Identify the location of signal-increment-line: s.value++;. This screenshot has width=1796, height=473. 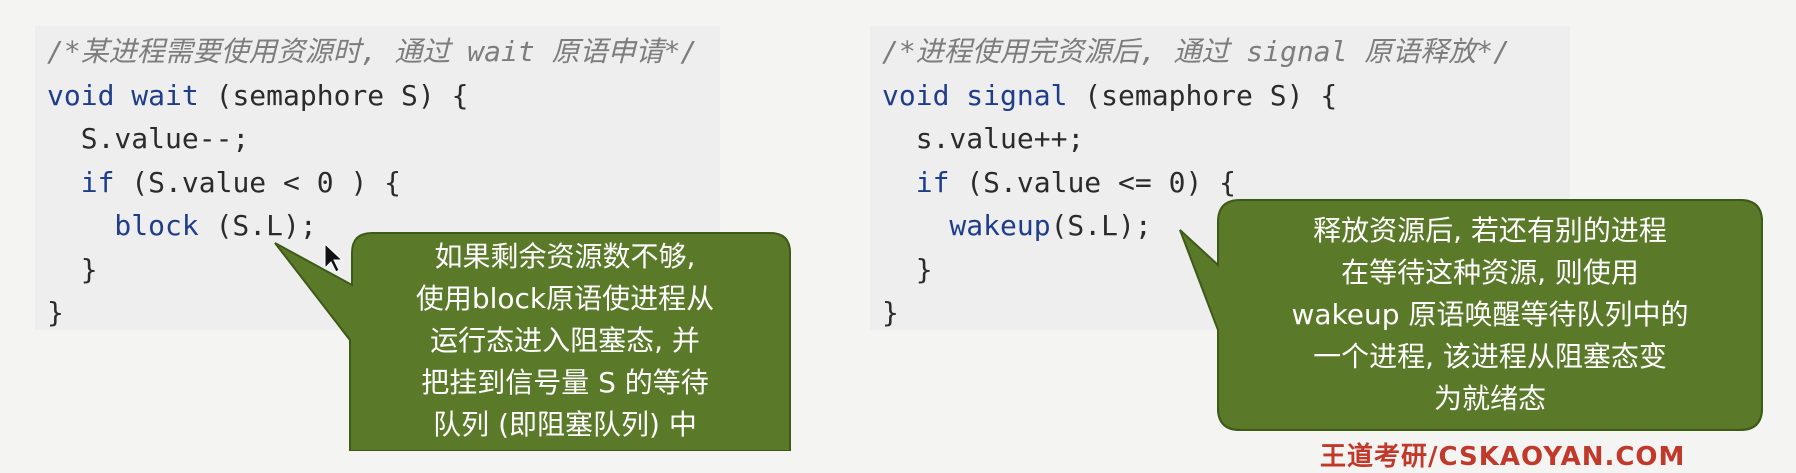
(983, 138).